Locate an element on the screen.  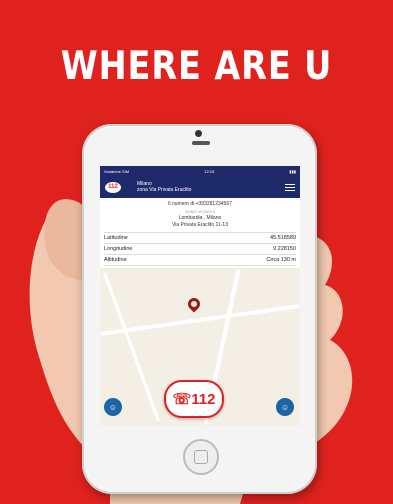
person-right-icon: ☺ is located at coordinates (285, 407).